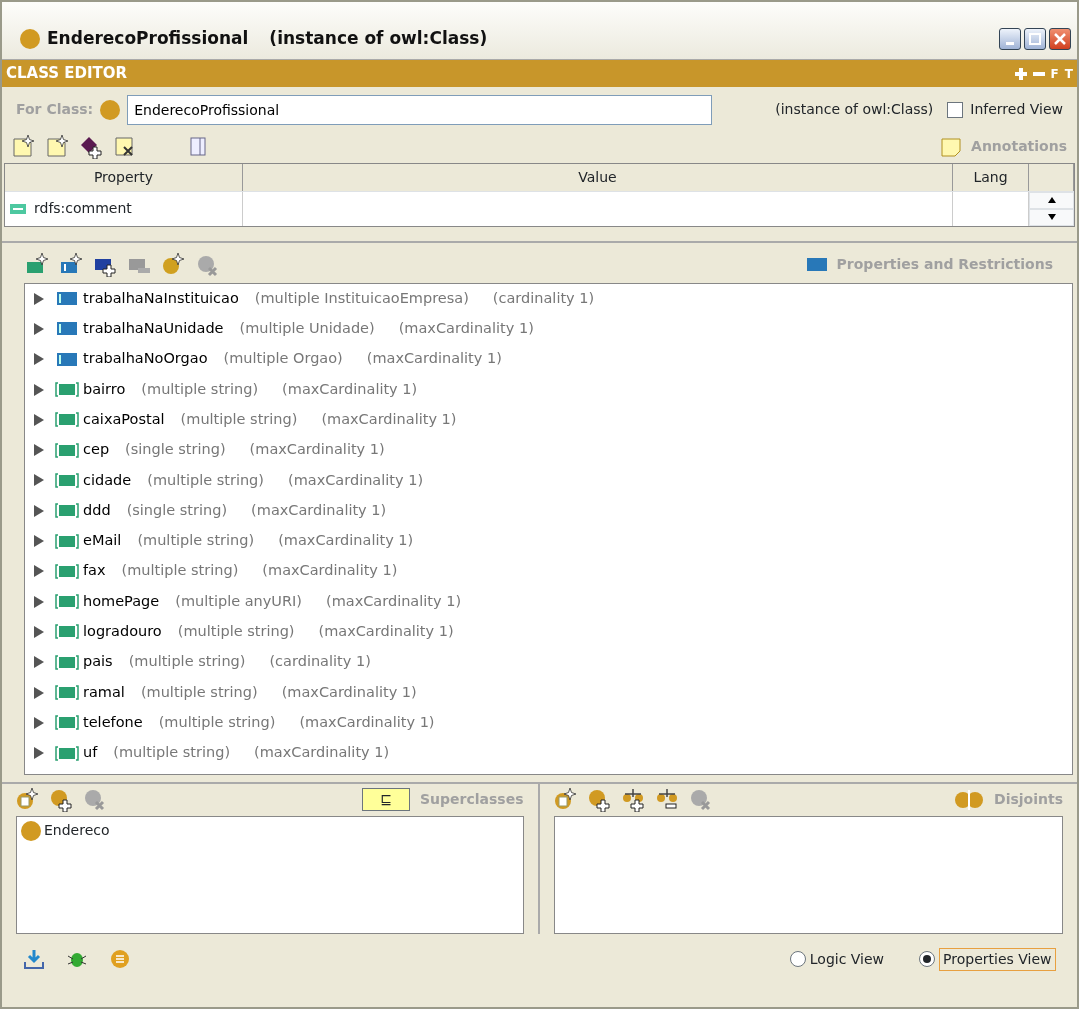 The width and height of the screenshot is (1079, 1009). What do you see at coordinates (1020, 73) in the screenshot?
I see `plus-icon` at bounding box center [1020, 73].